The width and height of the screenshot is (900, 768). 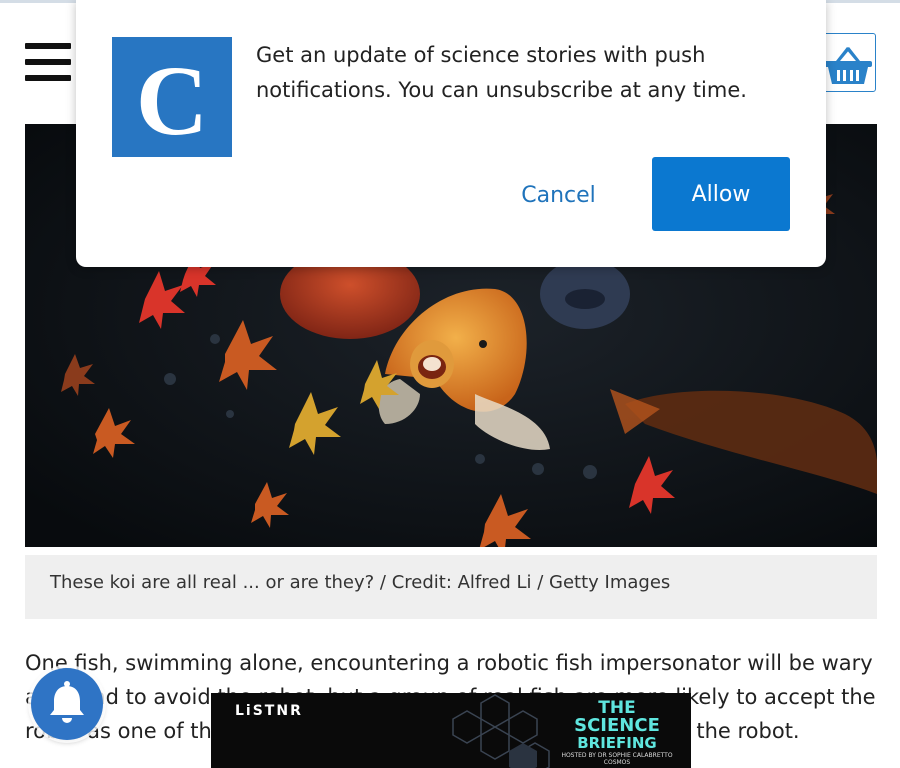 I want to click on ad-hex-pattern, so click(x=501, y=731).